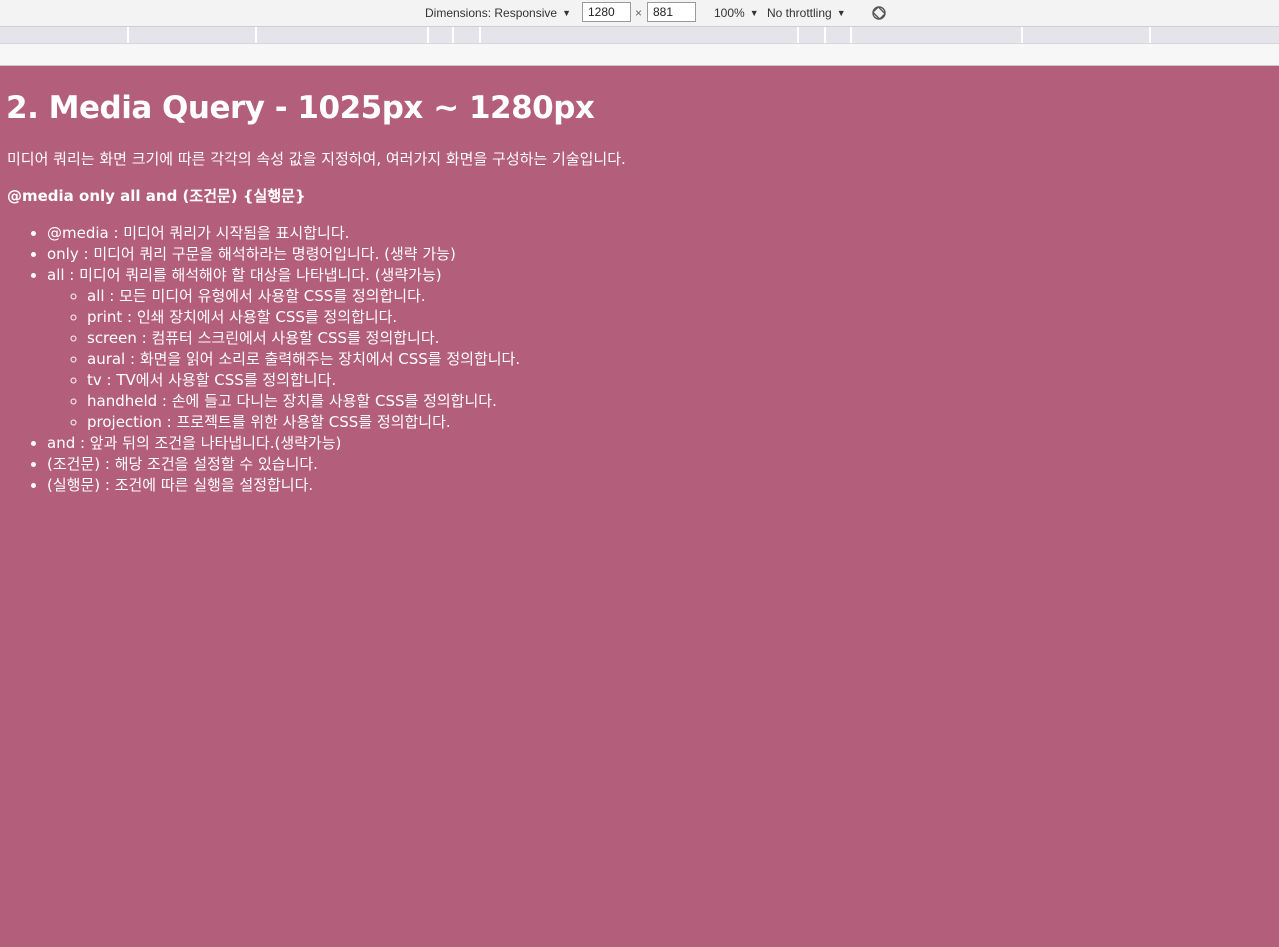 The width and height of the screenshot is (1279, 947). What do you see at coordinates (729, 13) in the screenshot?
I see `zoom-label: 100%` at bounding box center [729, 13].